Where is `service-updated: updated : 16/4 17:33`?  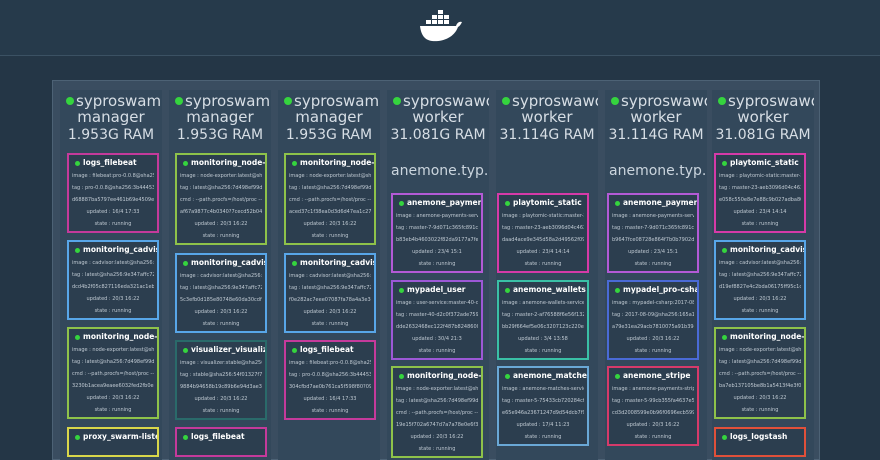 service-updated: updated : 16/4 17:33 is located at coordinates (330, 399).